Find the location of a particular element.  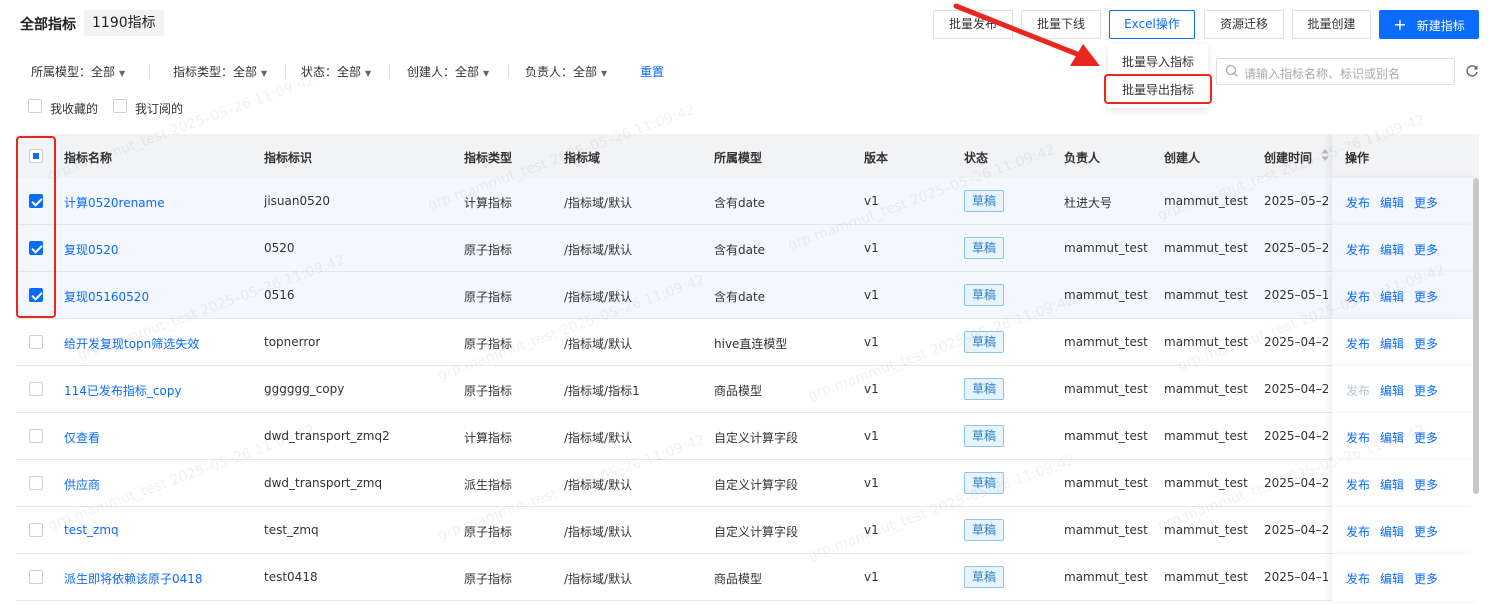

new-metric-label: 新建指标 is located at coordinates (1440, 26).